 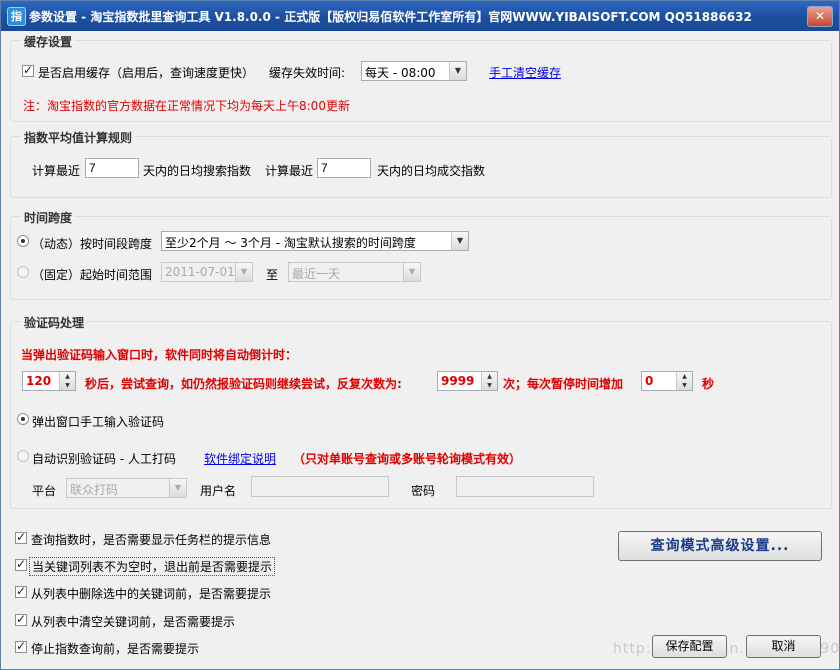 What do you see at coordinates (126, 488) in the screenshot?
I see `platform-select: 联众打码 ▼` at bounding box center [126, 488].